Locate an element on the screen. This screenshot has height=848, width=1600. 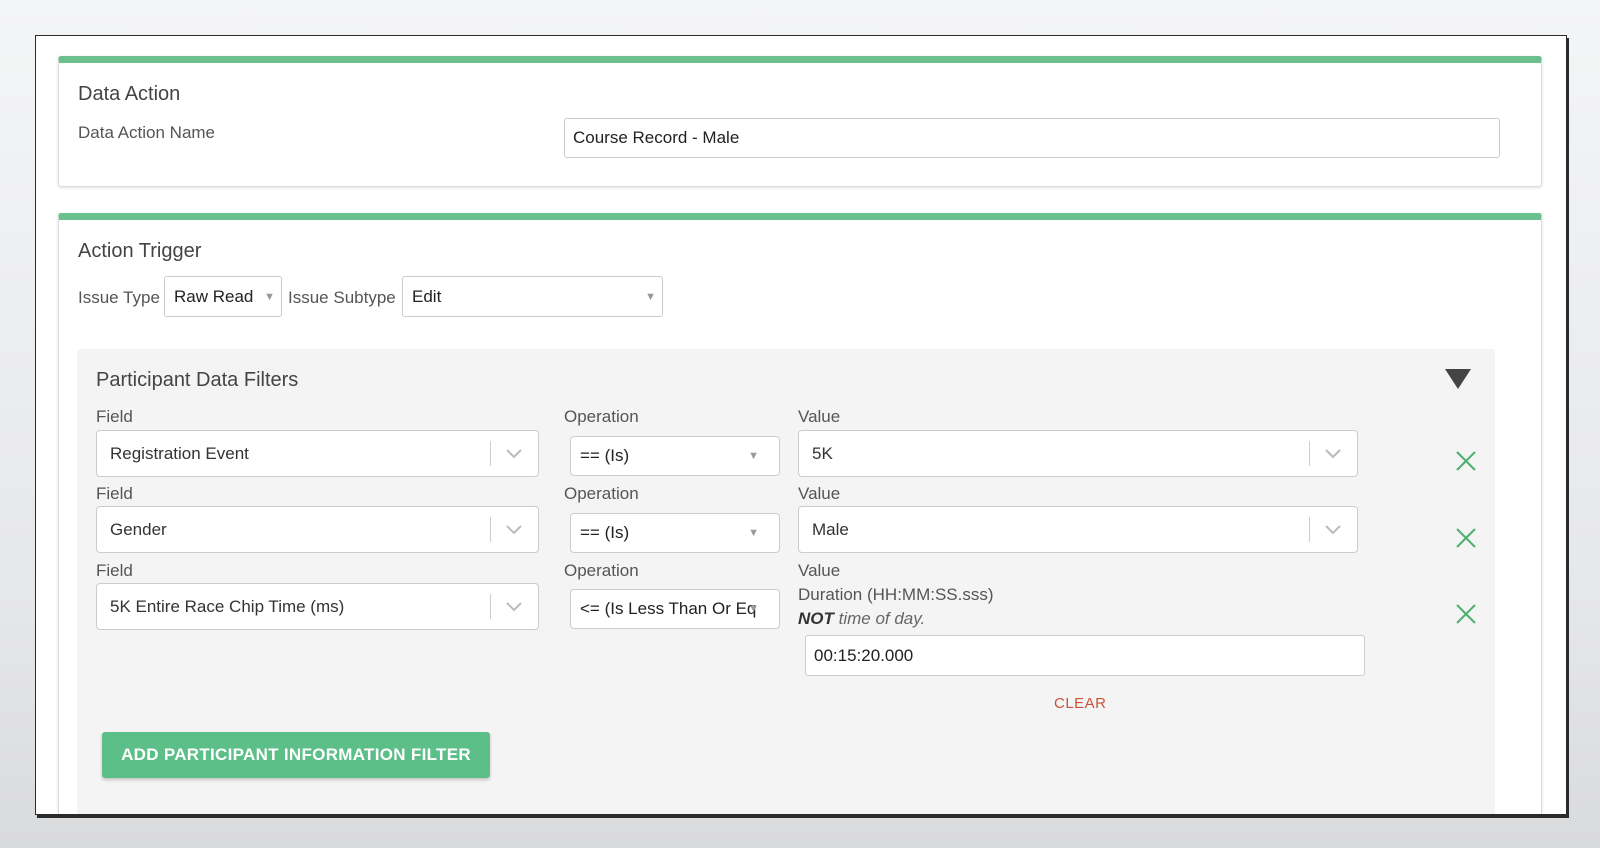
issue-subtype-select: Edit ▼ is located at coordinates (532, 296).